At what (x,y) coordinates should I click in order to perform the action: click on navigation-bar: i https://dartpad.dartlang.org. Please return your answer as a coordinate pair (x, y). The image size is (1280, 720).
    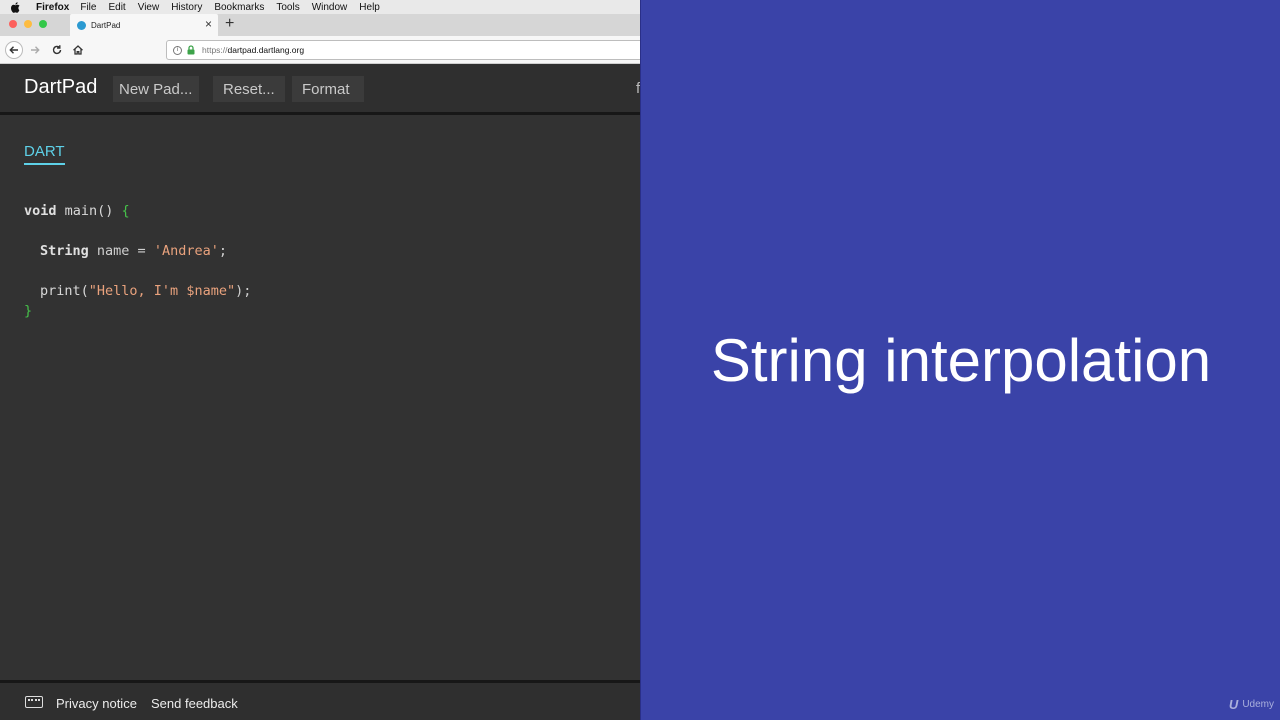
    Looking at the image, I should click on (320, 50).